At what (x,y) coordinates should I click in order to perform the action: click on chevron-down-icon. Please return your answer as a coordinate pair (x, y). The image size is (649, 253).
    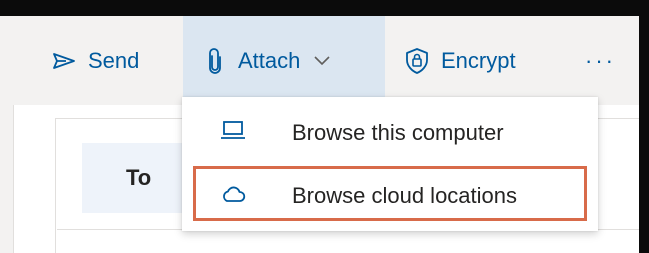
    Looking at the image, I should click on (322, 60).